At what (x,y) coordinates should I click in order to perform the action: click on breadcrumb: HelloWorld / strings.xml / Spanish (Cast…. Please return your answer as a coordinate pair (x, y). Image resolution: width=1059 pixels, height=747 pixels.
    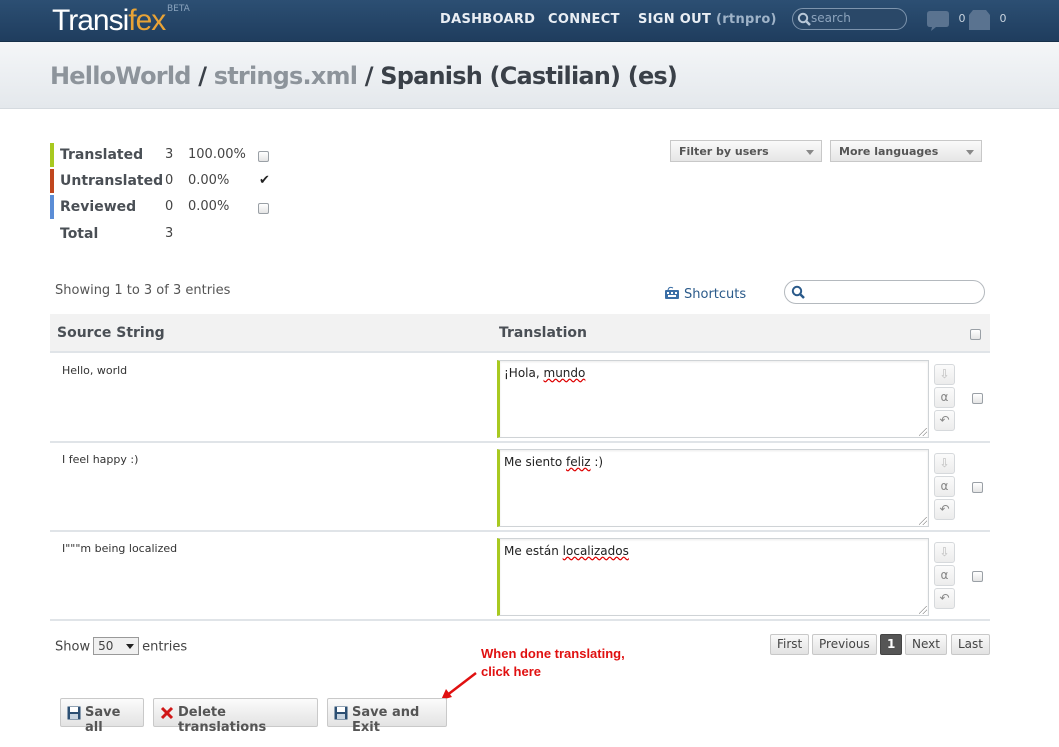
    Looking at the image, I should click on (364, 76).